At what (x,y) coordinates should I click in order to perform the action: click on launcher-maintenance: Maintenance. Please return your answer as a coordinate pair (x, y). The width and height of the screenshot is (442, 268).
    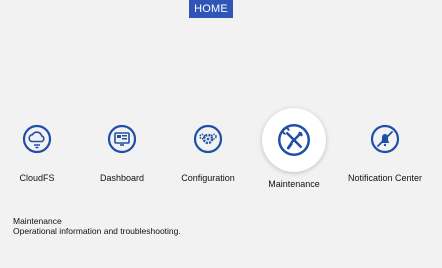
    Looking at the image, I should click on (294, 148).